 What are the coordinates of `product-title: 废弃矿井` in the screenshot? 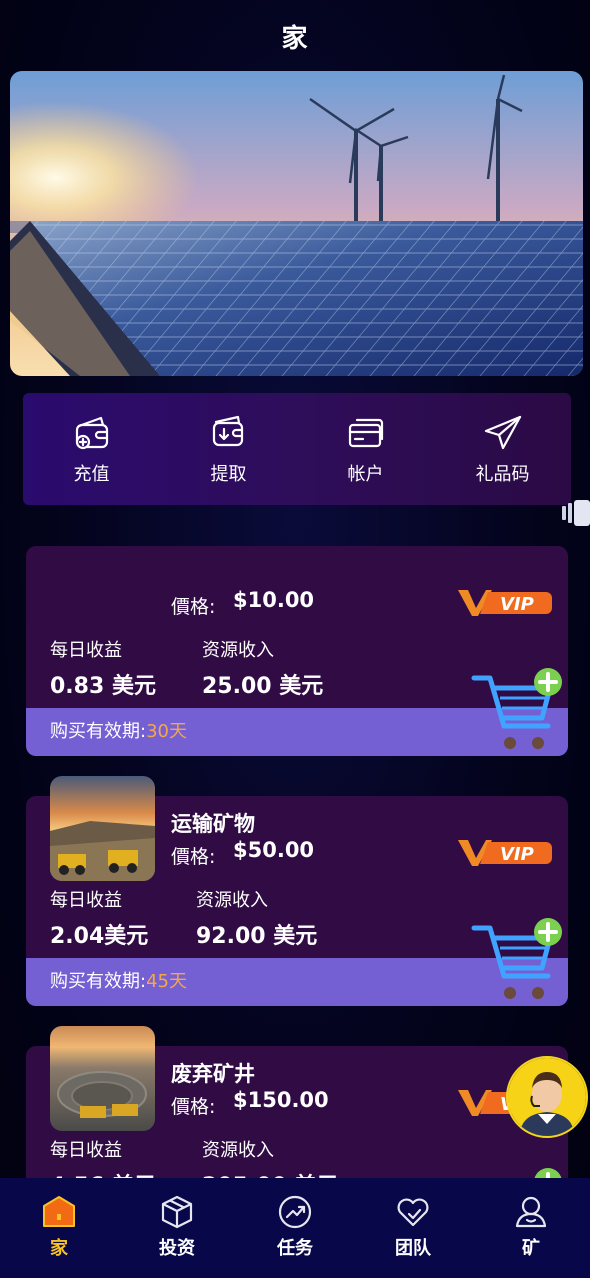 It's located at (213, 1074).